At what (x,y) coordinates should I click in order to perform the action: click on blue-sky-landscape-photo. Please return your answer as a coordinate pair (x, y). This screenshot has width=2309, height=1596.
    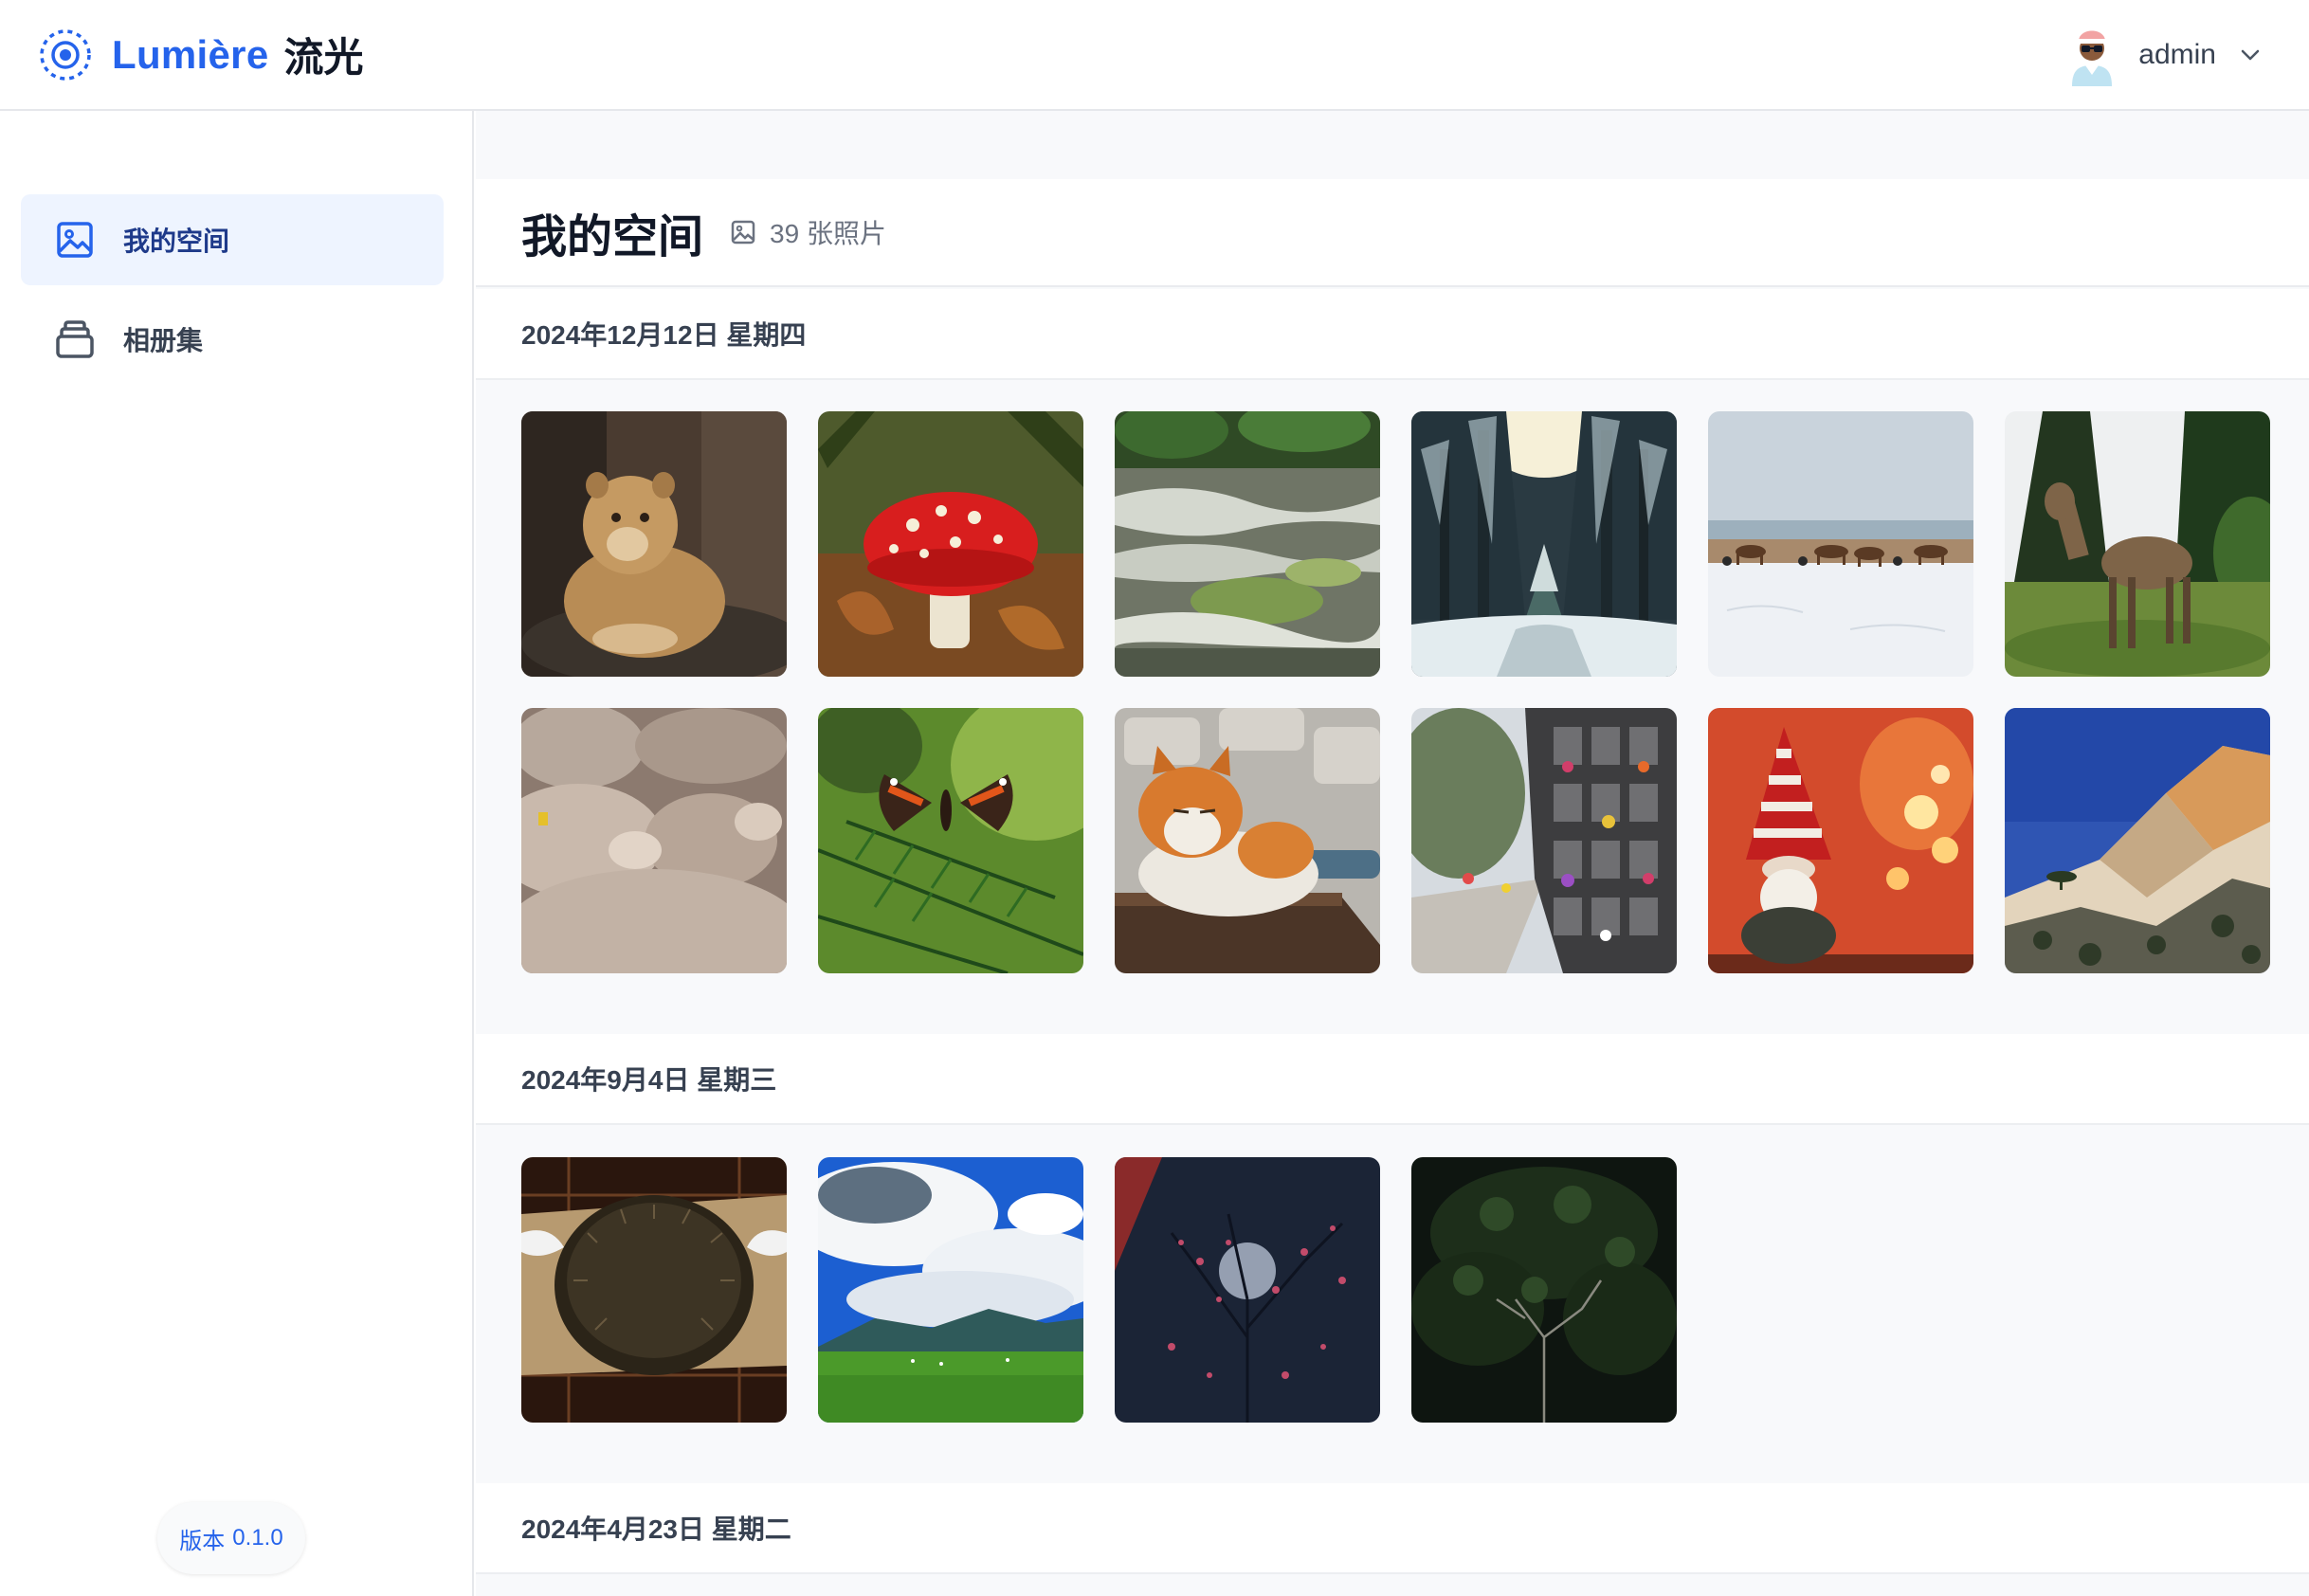
    Looking at the image, I should click on (951, 1290).